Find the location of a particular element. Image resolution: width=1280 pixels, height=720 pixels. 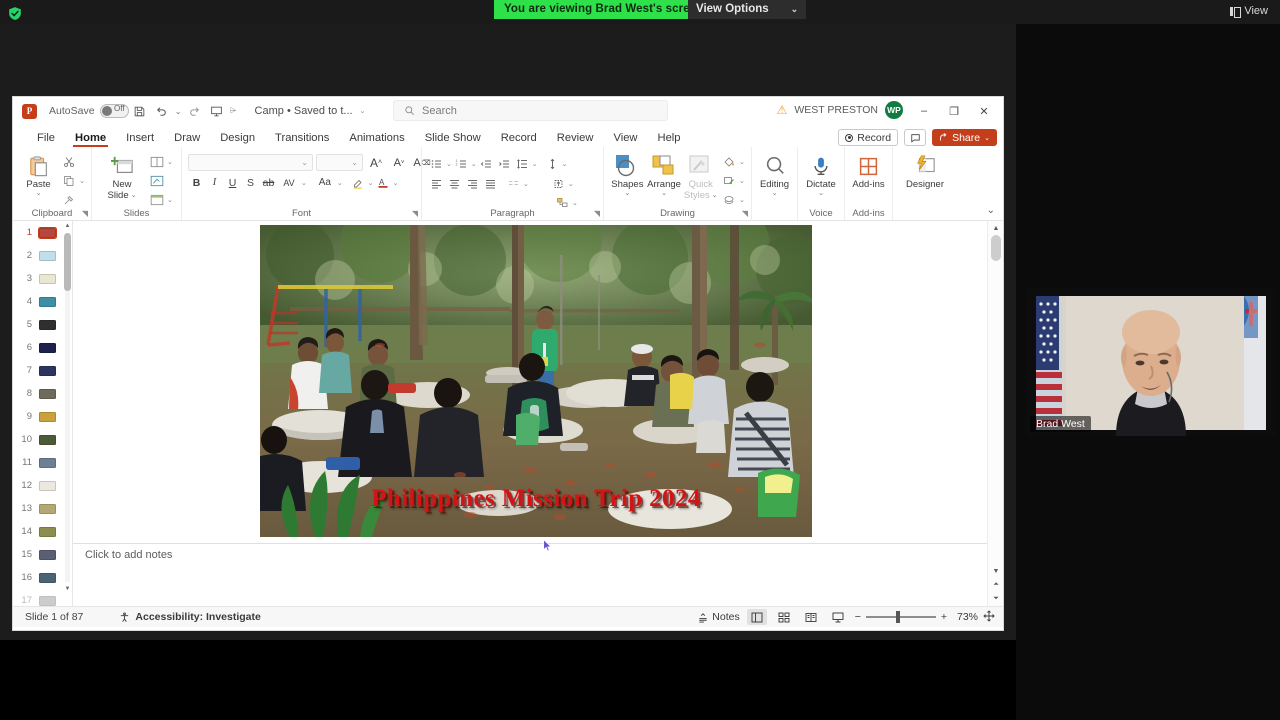

character-spacing-icon: AV is located at coordinates (289, 182).